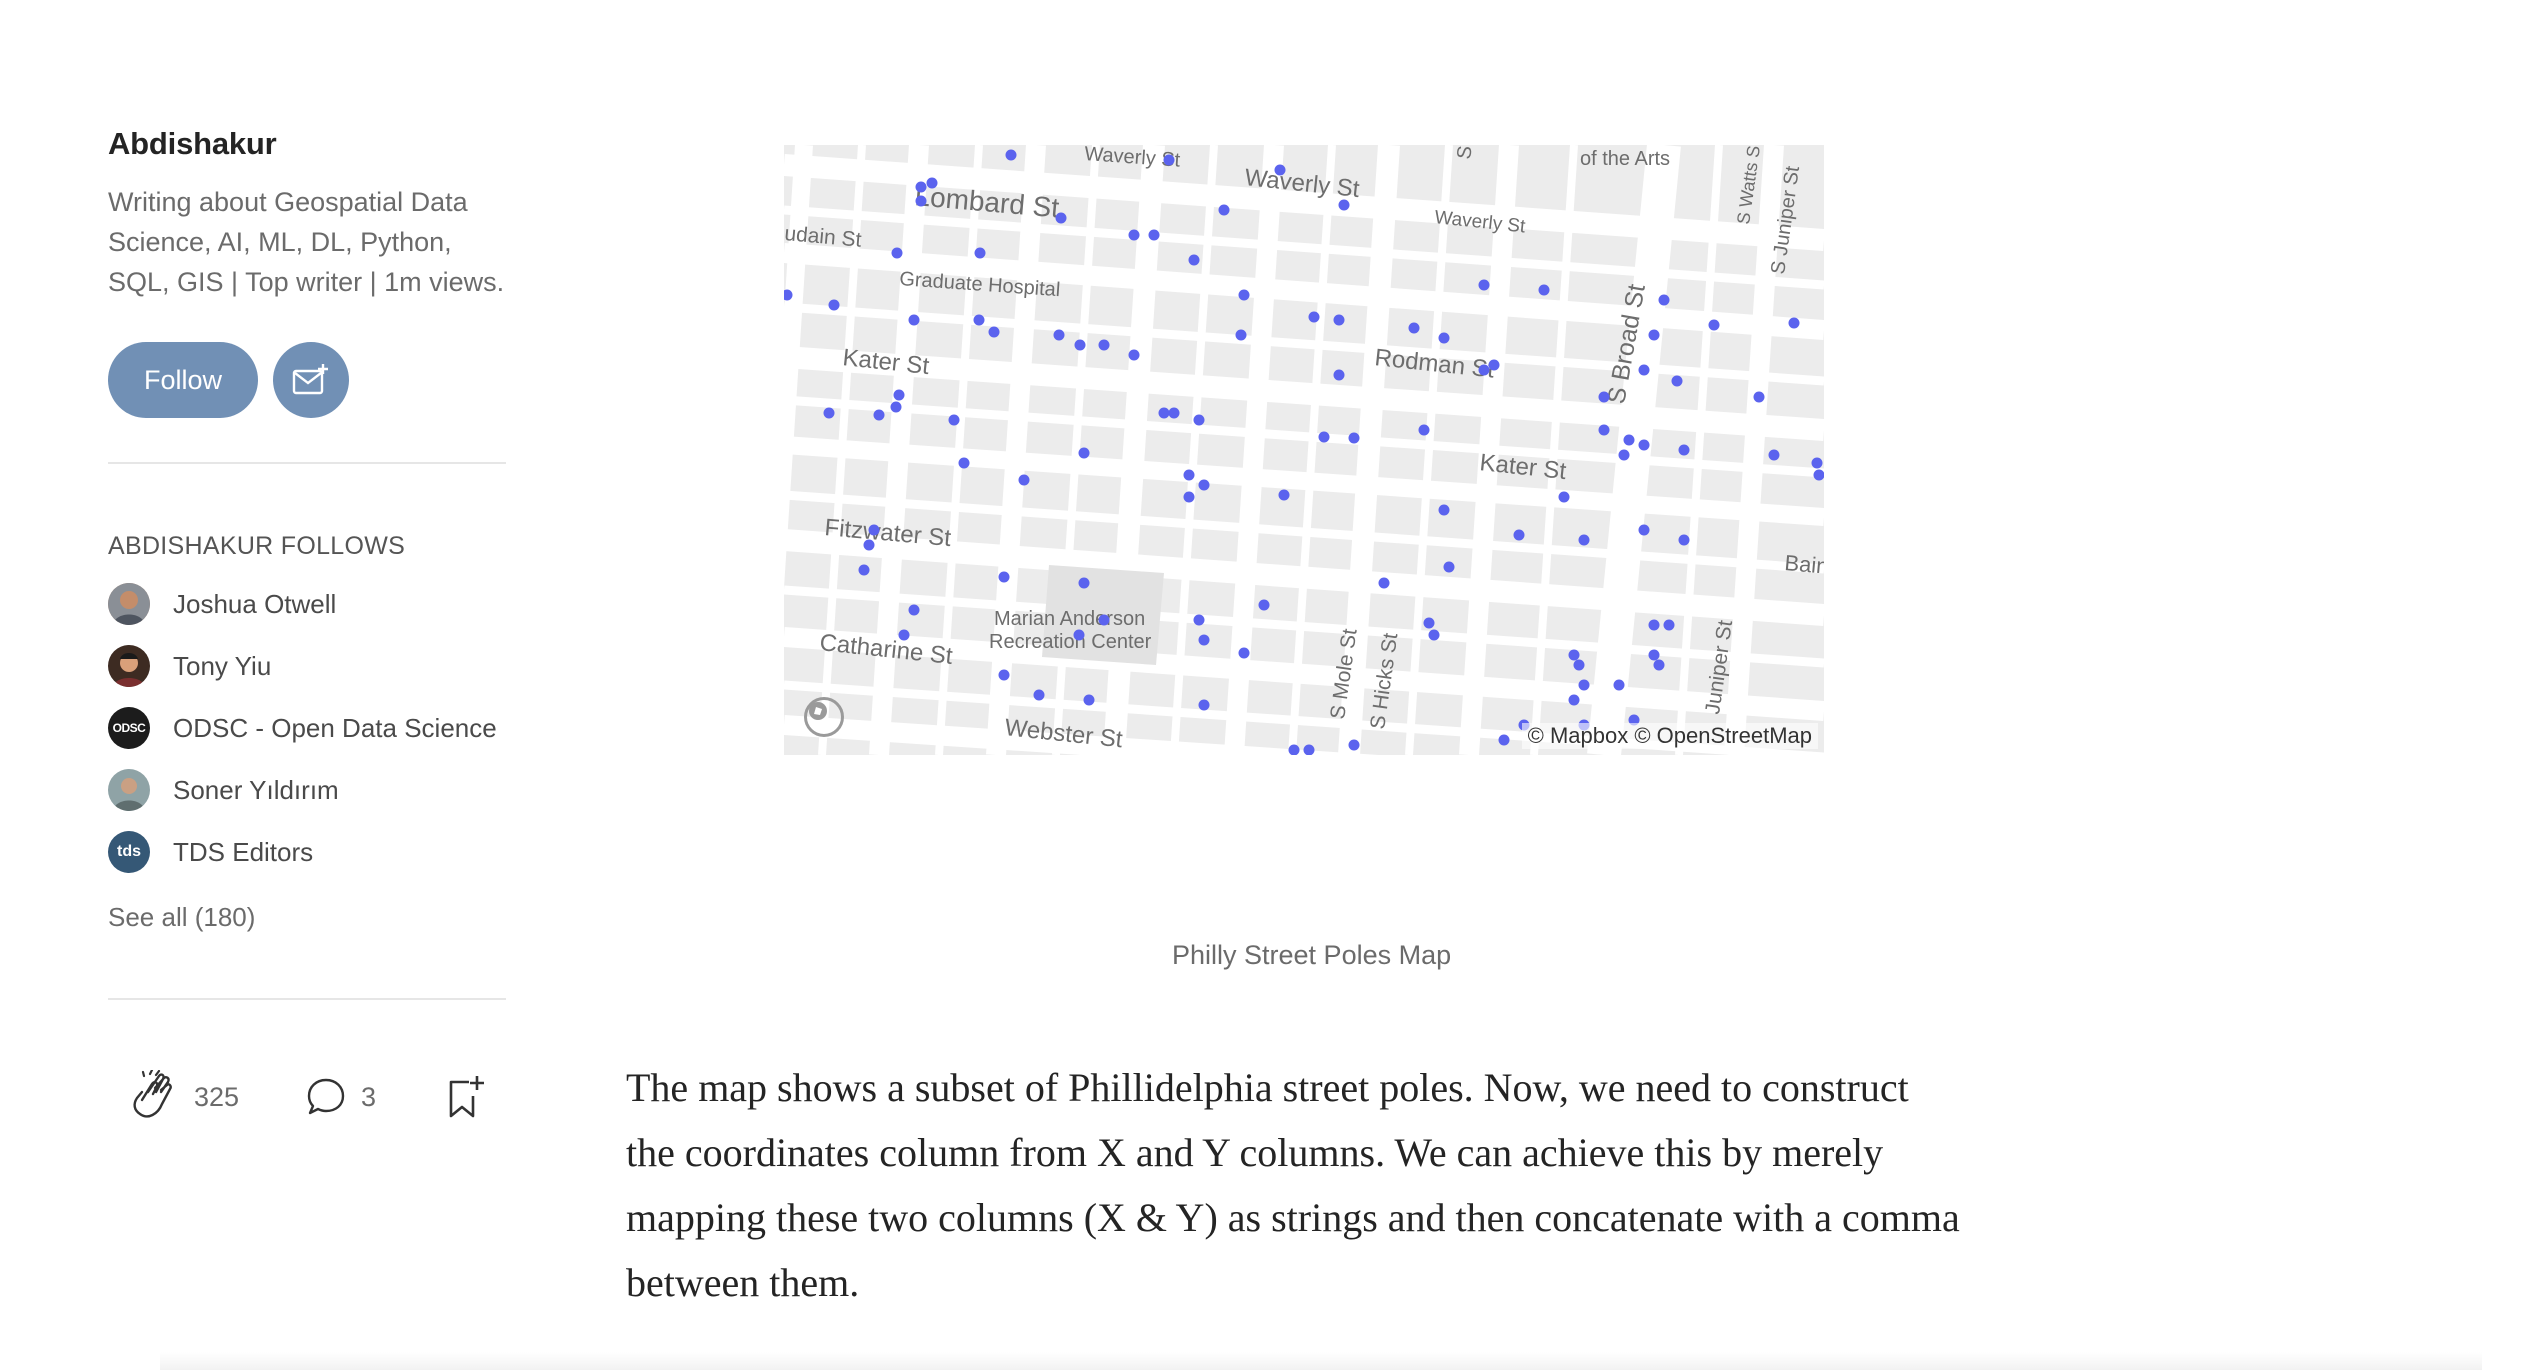  What do you see at coordinates (1669, 736) in the screenshot?
I see `map-attribution: © Mapbox © OpenStreetMap` at bounding box center [1669, 736].